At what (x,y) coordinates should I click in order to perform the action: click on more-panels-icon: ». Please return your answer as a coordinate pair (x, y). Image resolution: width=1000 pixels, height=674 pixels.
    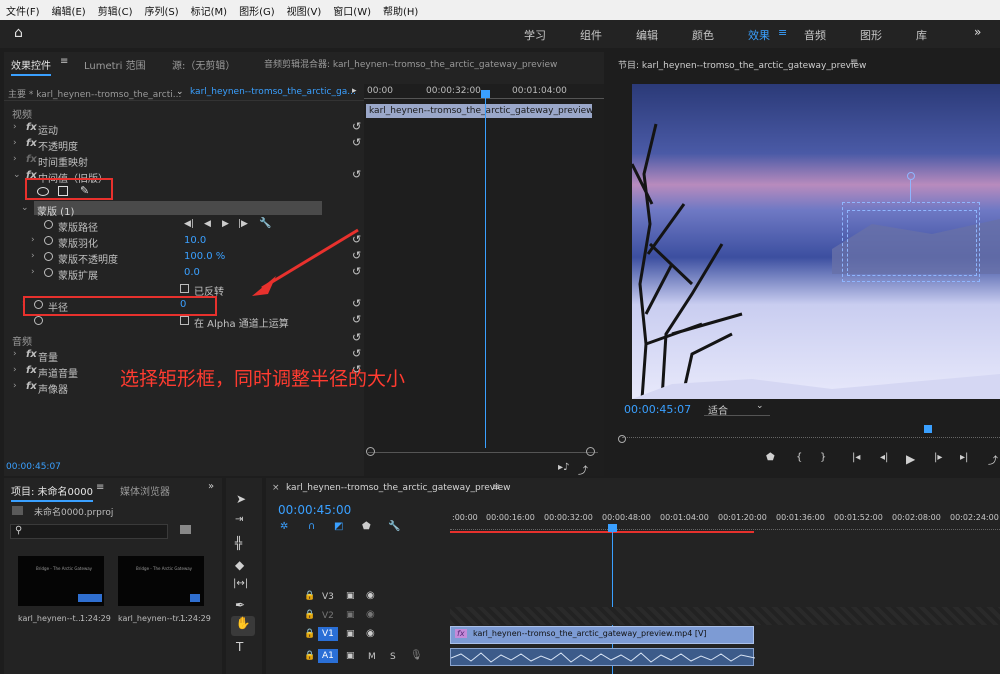
    Looking at the image, I should click on (211, 486).